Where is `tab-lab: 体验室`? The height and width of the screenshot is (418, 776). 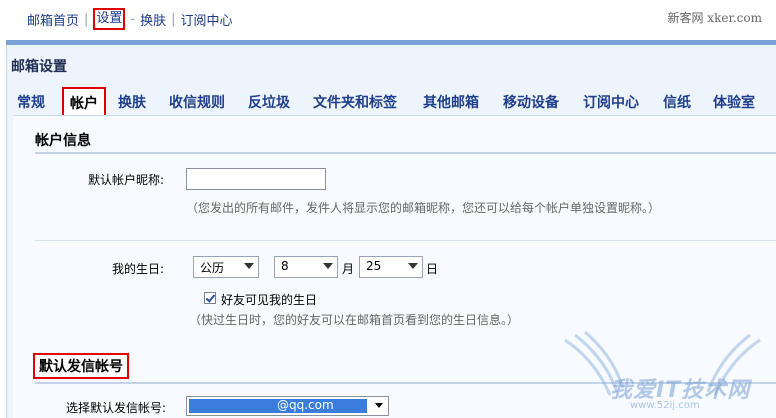 tab-lab: 体验室 is located at coordinates (734, 102).